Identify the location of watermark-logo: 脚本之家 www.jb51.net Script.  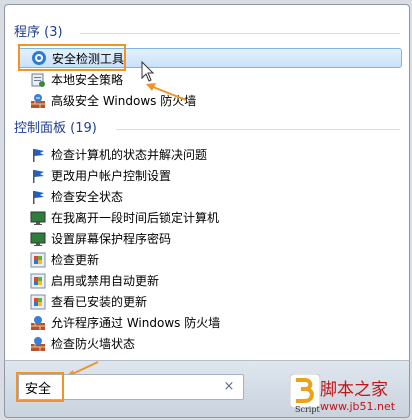
(349, 395).